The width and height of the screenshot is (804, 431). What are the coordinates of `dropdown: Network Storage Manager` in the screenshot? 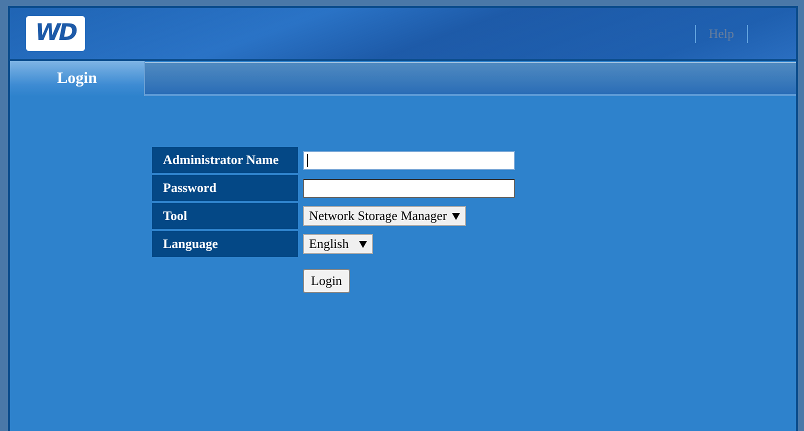 It's located at (384, 216).